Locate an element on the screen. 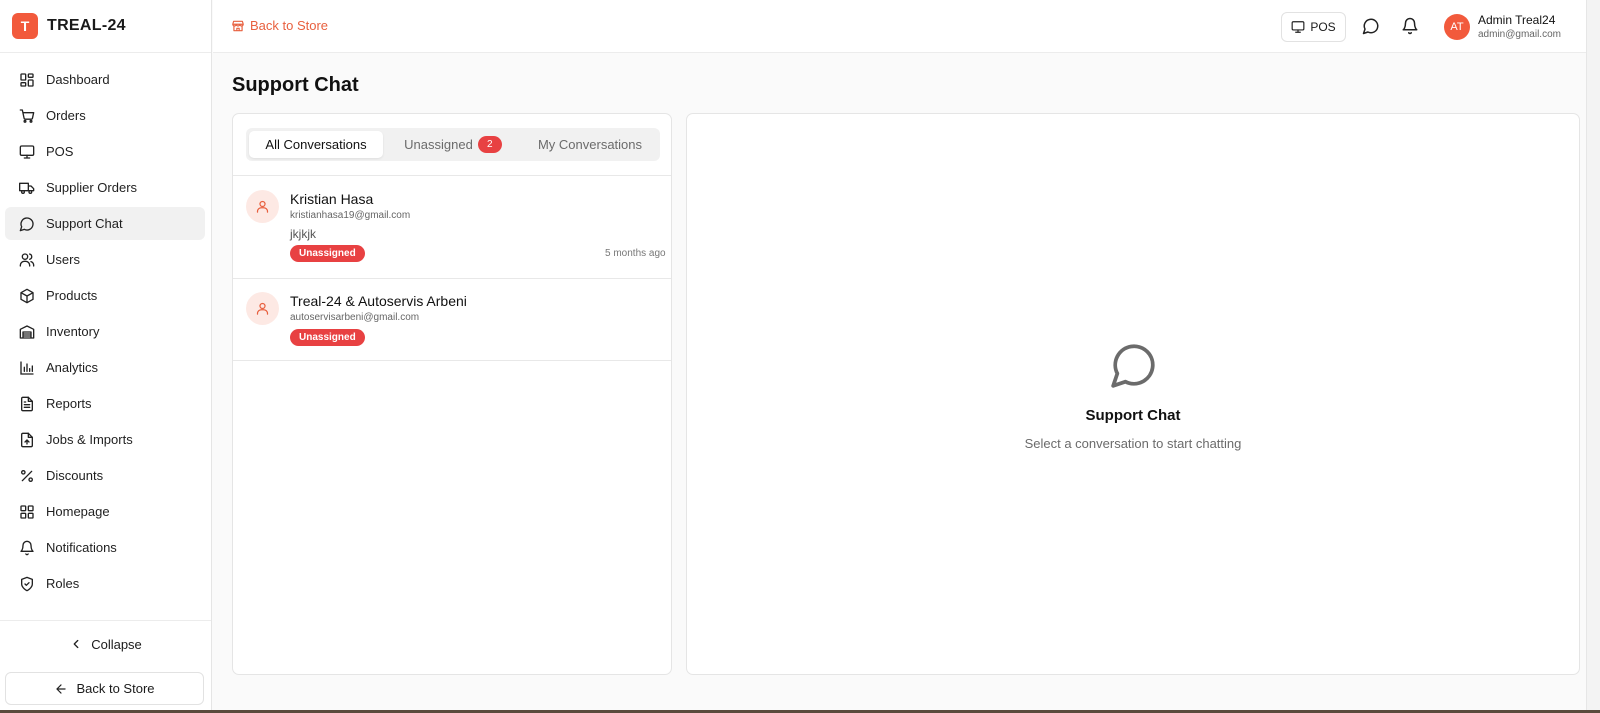 The image size is (1600, 713). message-icon is located at coordinates (1371, 26).